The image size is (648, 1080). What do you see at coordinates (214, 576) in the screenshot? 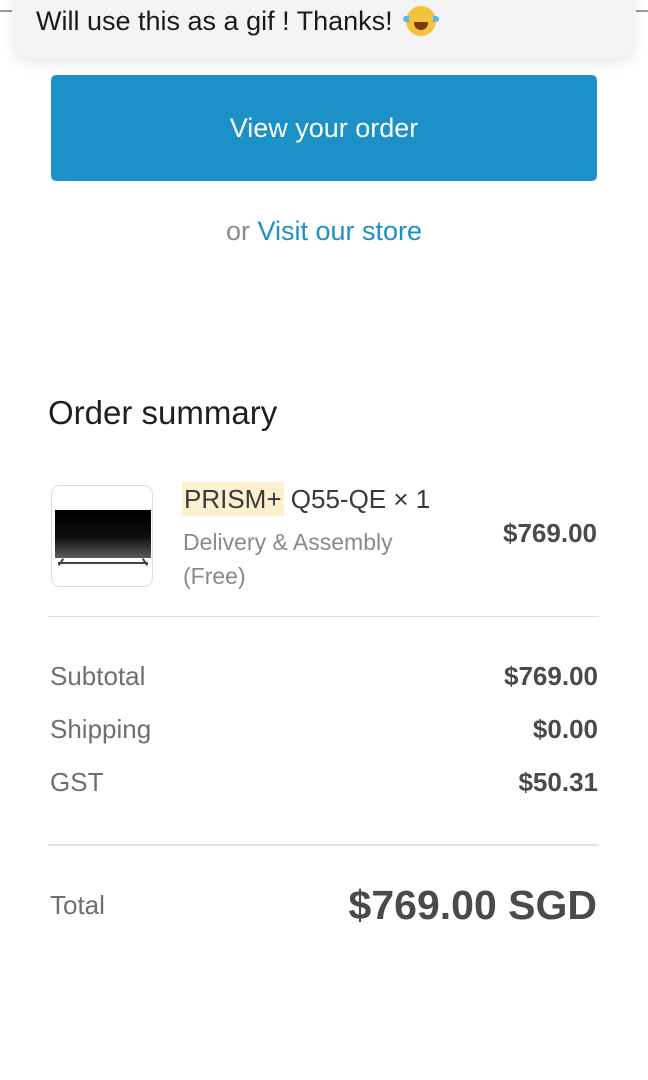
I see `delivery-free-text: (Free)` at bounding box center [214, 576].